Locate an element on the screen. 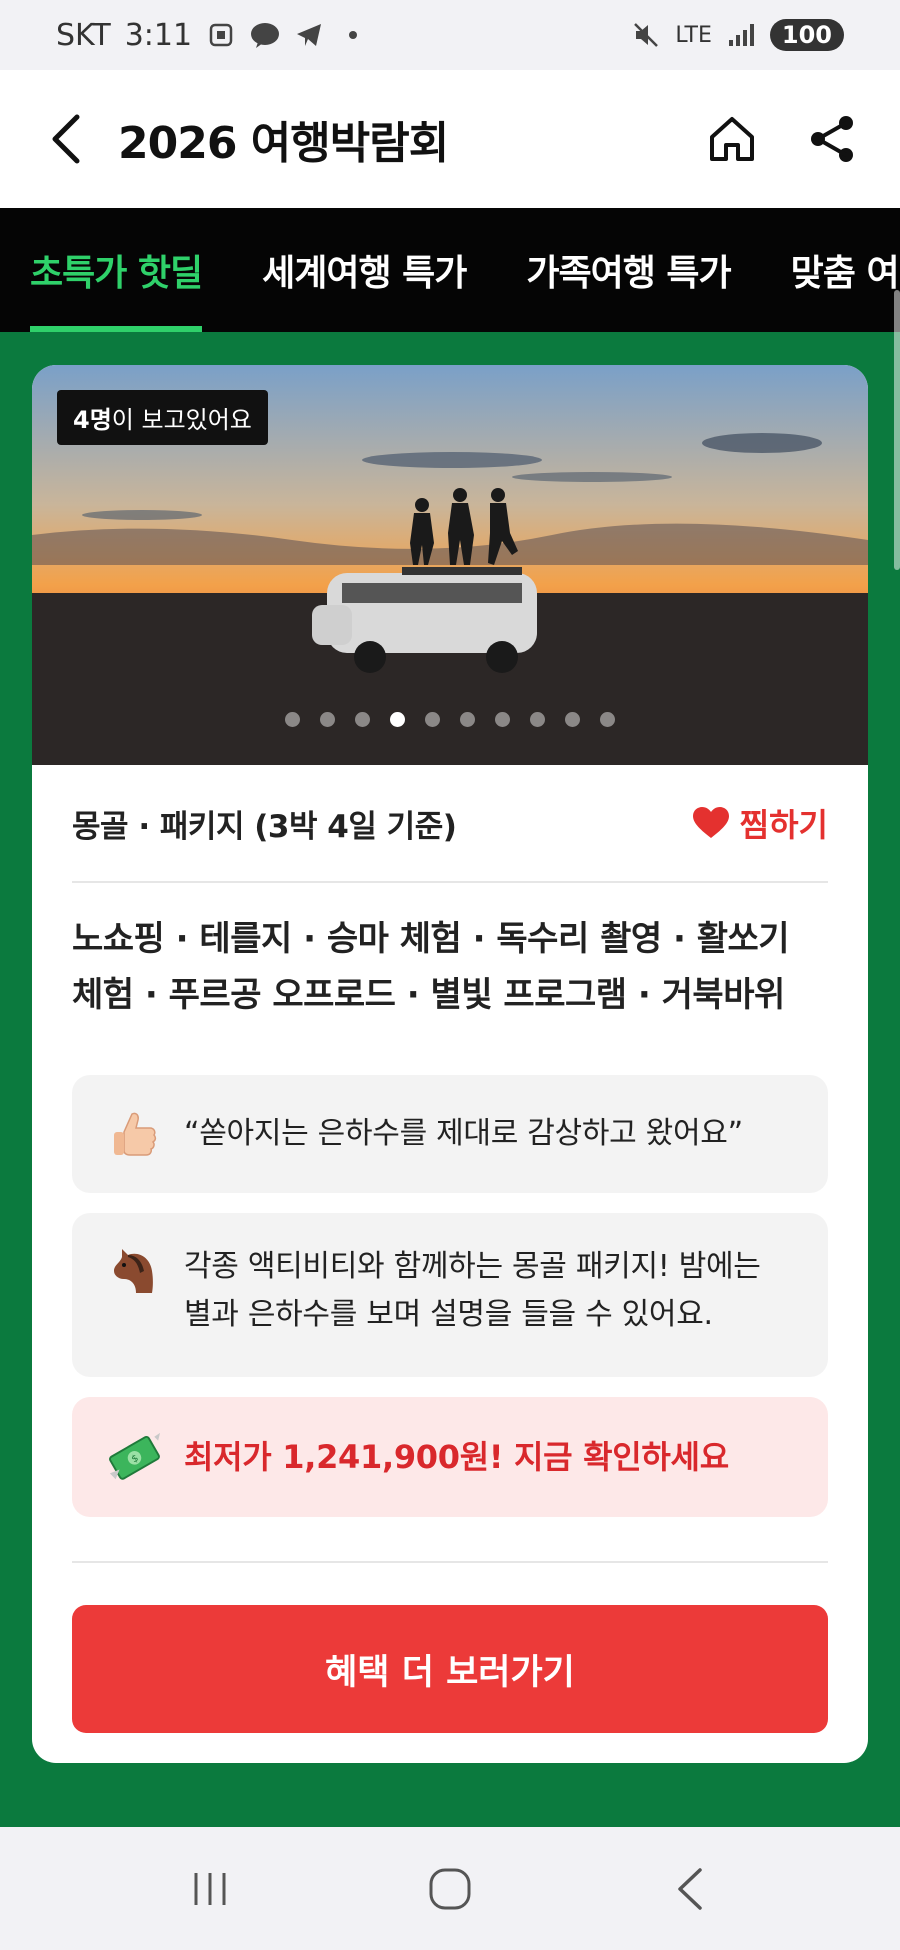 This screenshot has height=1950, width=900. home-circle-icon is located at coordinates (450, 1888).